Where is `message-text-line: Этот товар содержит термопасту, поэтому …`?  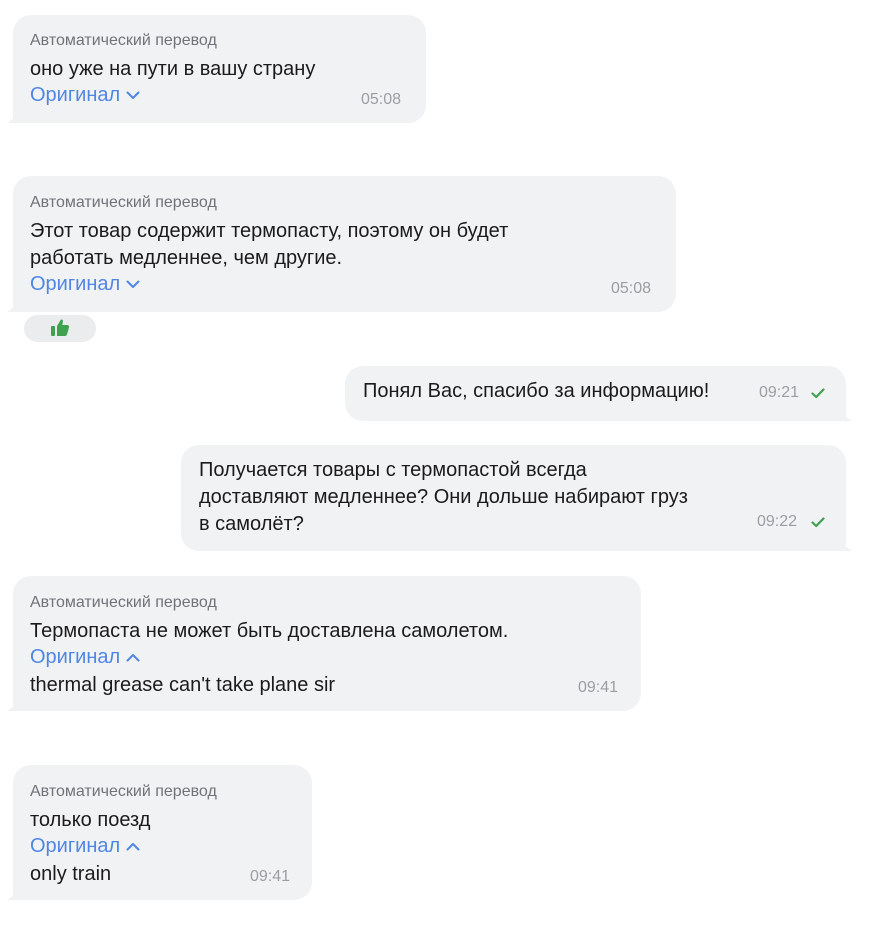
message-text-line: Этот товар содержит термопасту, поэтому … is located at coordinates (269, 231).